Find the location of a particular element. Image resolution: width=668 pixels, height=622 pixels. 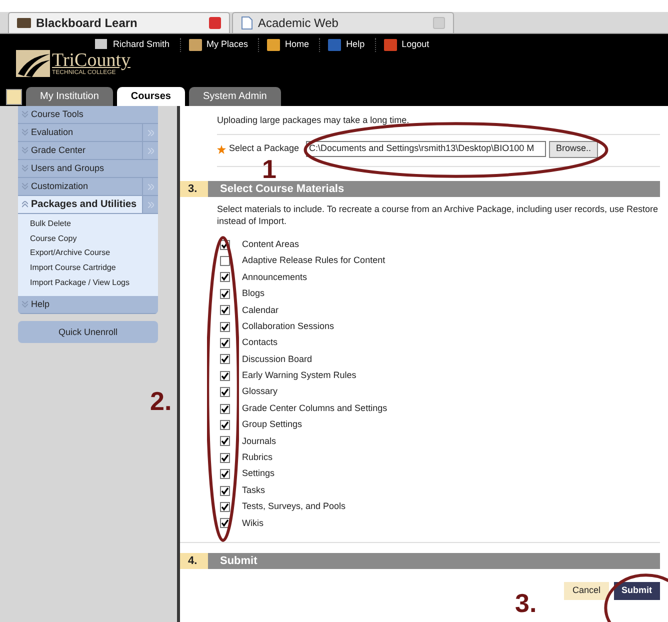

sidebar-link: Bulk Delete is located at coordinates (88, 224).